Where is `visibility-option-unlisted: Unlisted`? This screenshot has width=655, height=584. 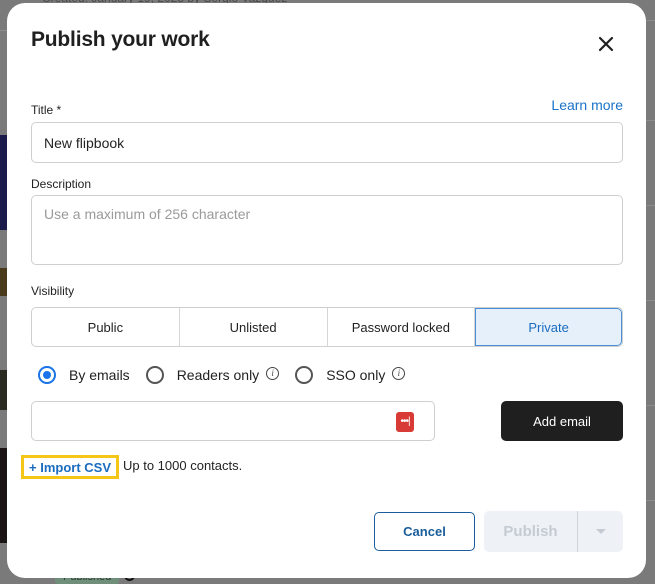
visibility-option-unlisted: Unlisted is located at coordinates (253, 327).